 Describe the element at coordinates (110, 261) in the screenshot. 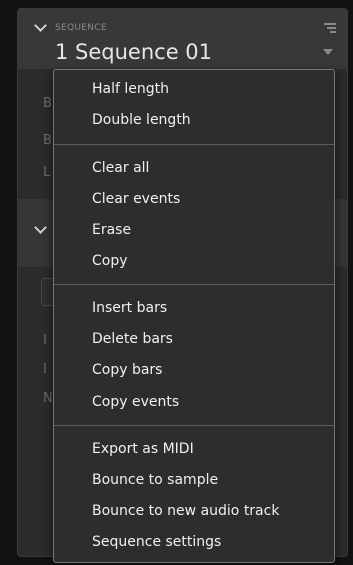

I see `menu-item-copy: Copy` at that location.